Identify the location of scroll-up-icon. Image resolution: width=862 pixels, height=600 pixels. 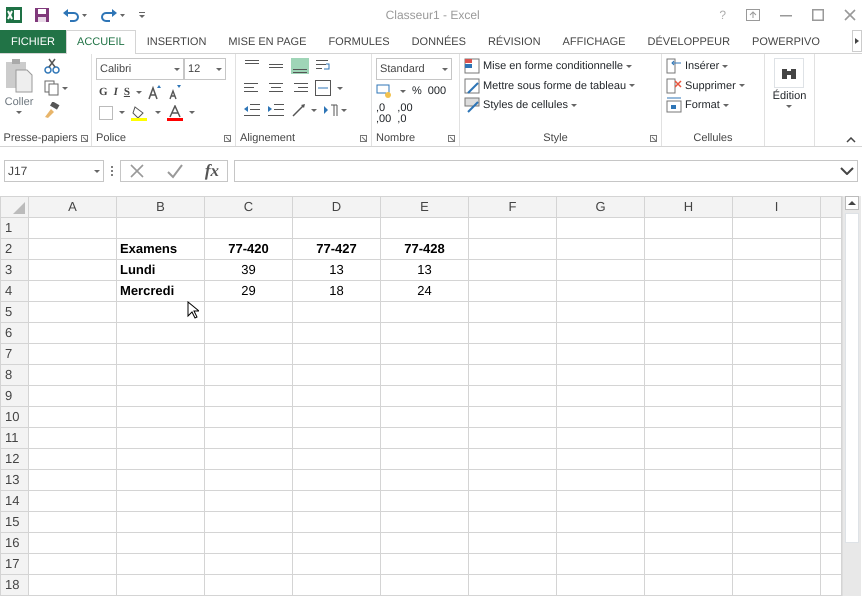
(852, 203).